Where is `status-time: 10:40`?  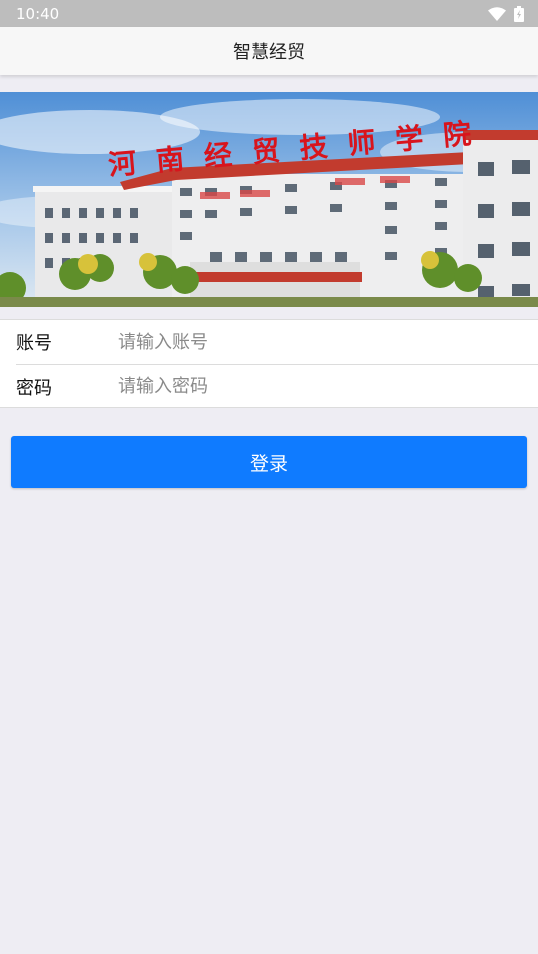
status-time: 10:40 is located at coordinates (38, 13).